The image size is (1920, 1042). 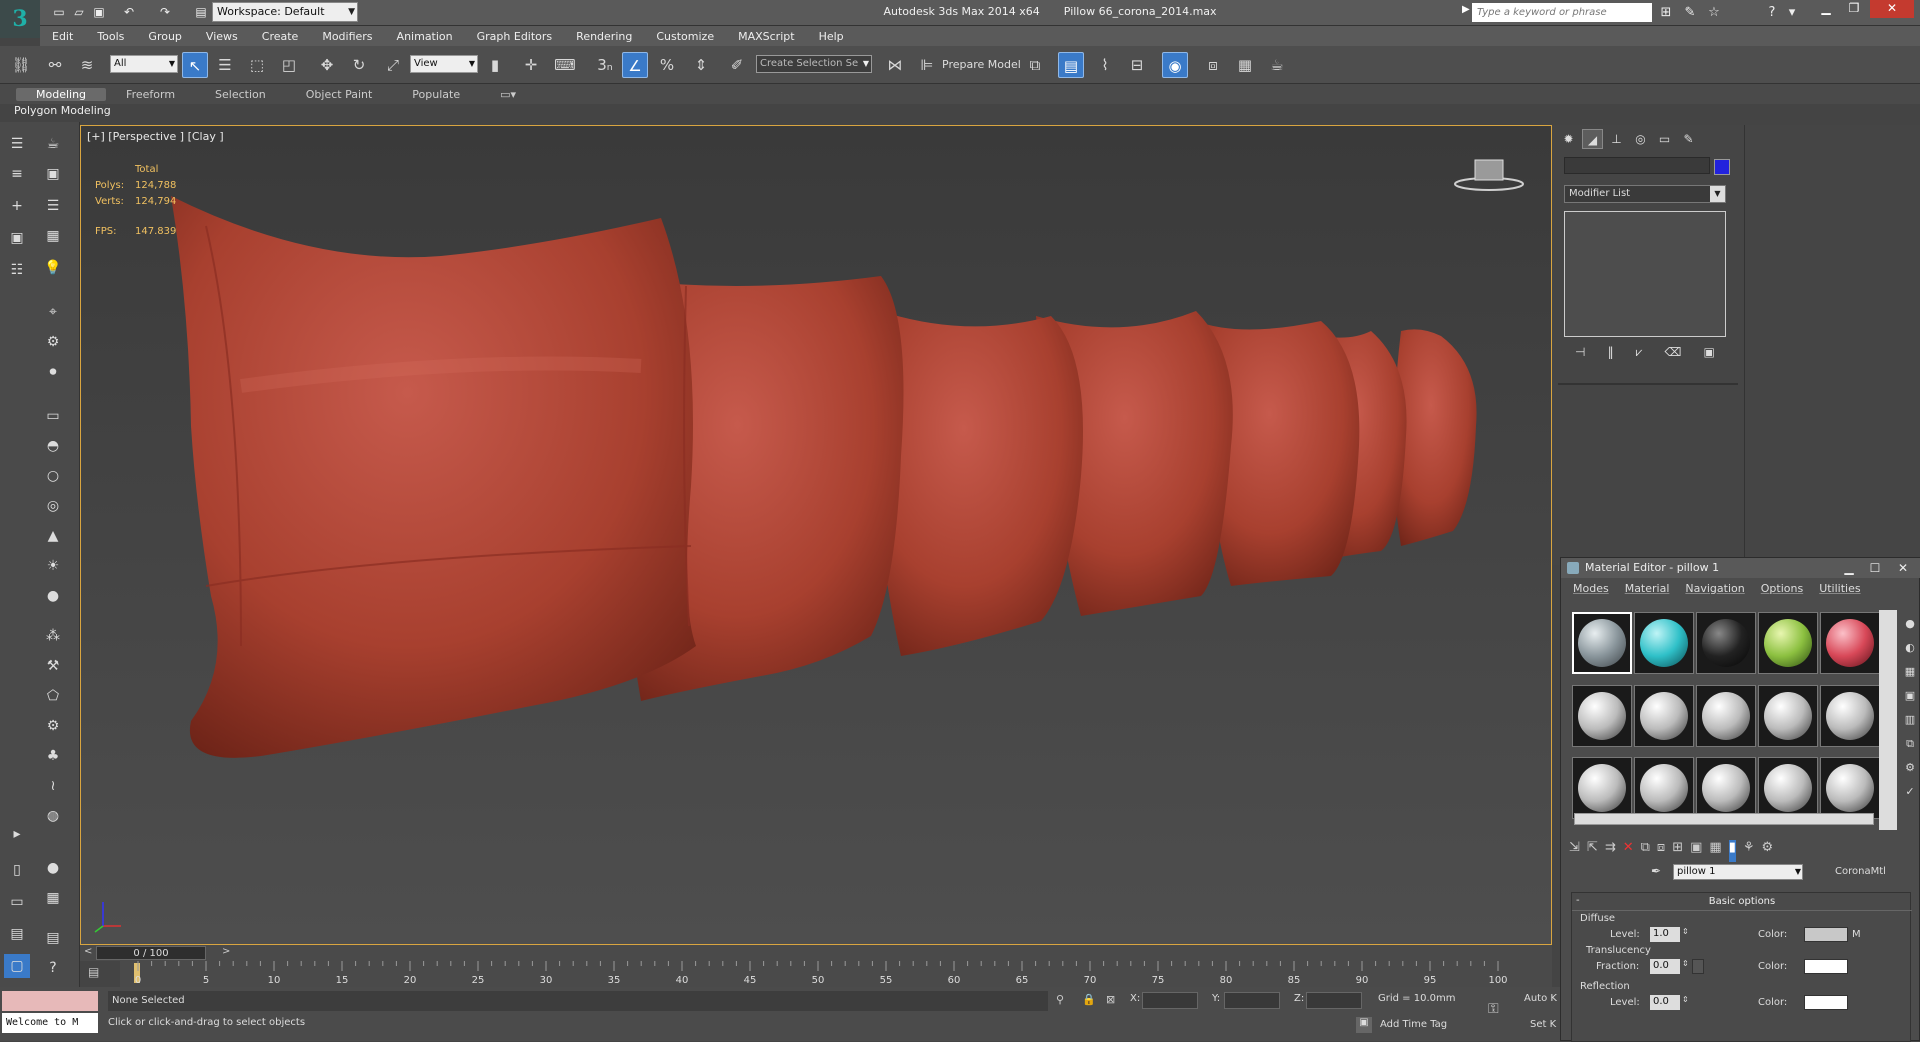 I want to click on lock-selection-icon: 🔒, so click(x=1089, y=999).